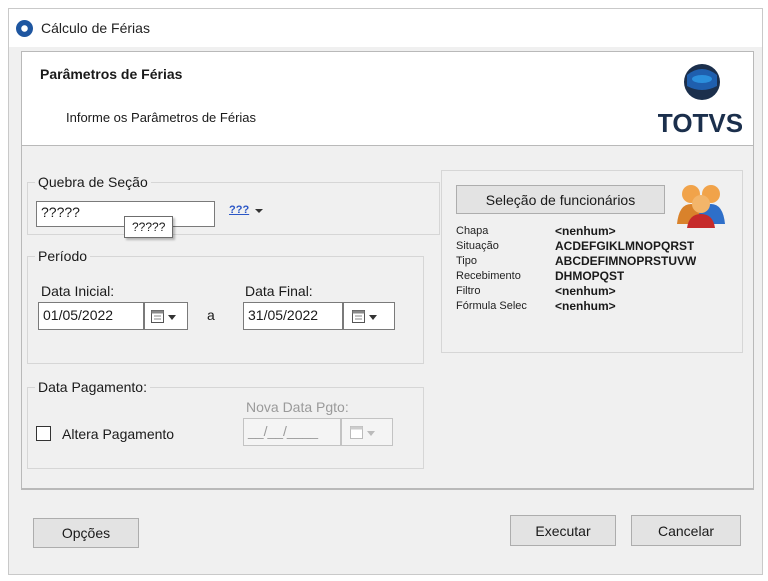  What do you see at coordinates (585, 231) in the screenshot?
I see `chapa-value: <nenhum>` at bounding box center [585, 231].